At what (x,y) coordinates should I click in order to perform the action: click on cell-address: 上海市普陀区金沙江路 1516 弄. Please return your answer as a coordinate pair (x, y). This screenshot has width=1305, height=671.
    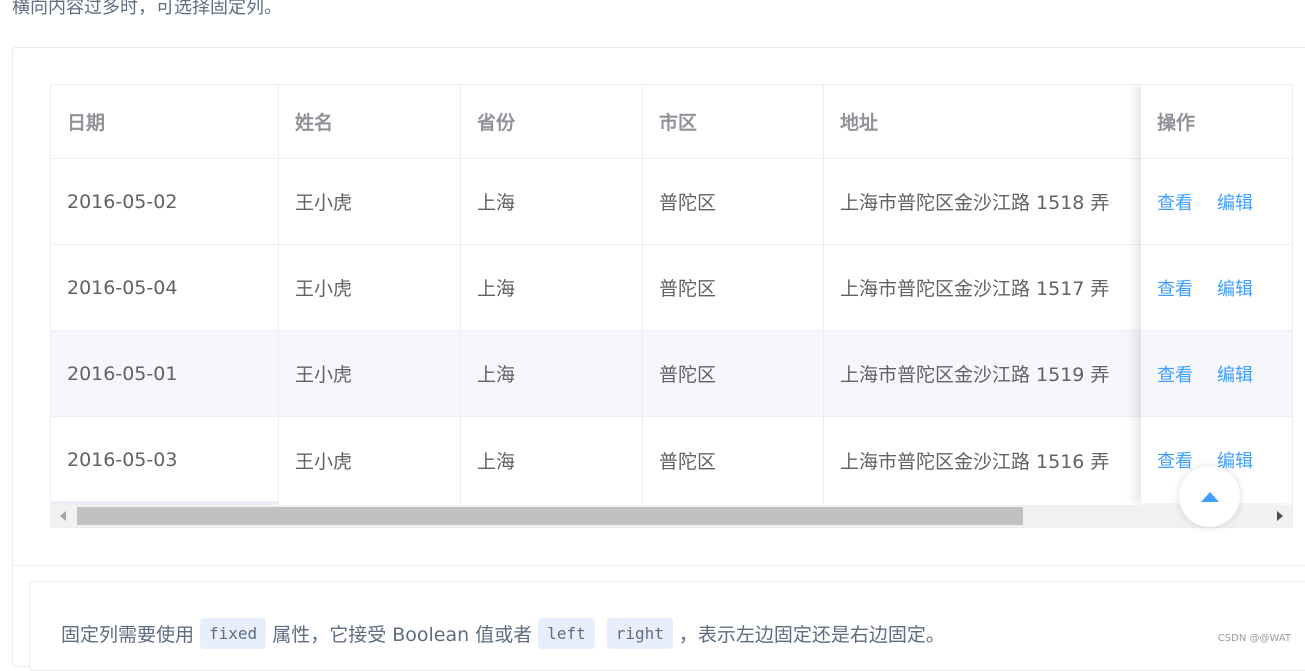
    Looking at the image, I should click on (975, 461).